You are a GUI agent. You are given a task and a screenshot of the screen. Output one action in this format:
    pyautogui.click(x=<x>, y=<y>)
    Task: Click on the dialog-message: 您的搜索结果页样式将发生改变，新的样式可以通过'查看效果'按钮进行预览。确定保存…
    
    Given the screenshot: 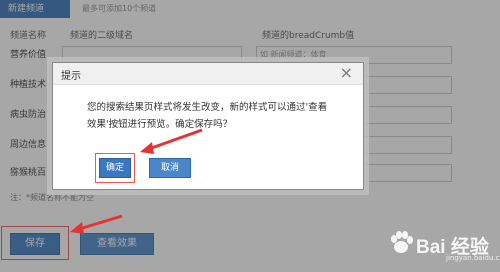 What is the action you would take?
    pyautogui.click(x=207, y=116)
    